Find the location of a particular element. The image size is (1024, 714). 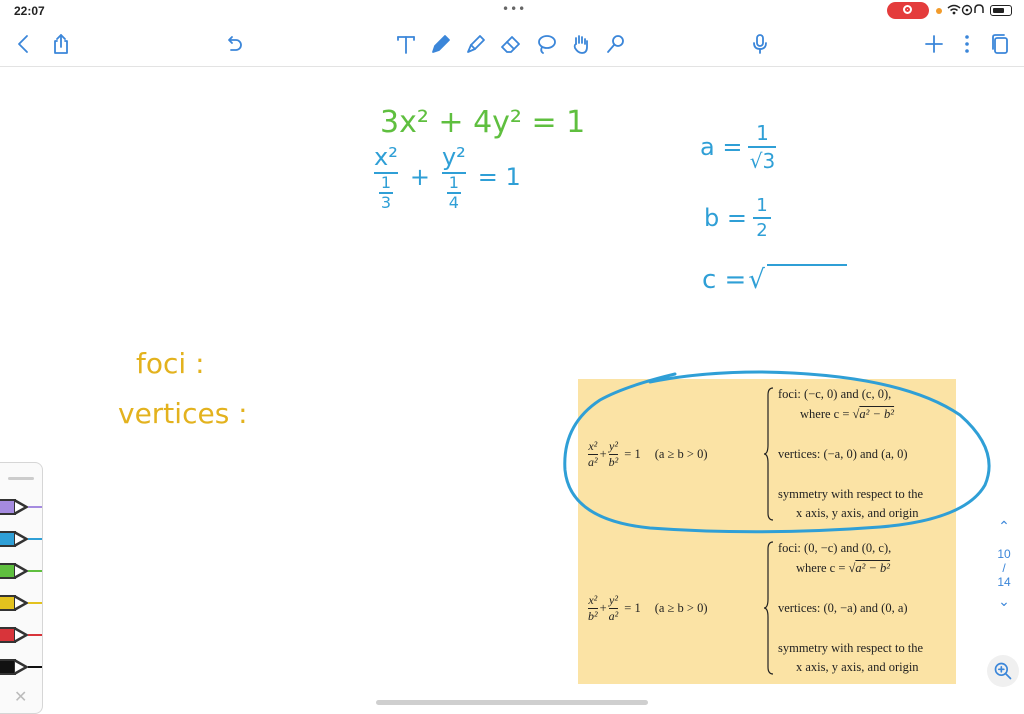

row1-rhs: = 1 is located at coordinates (632, 453).